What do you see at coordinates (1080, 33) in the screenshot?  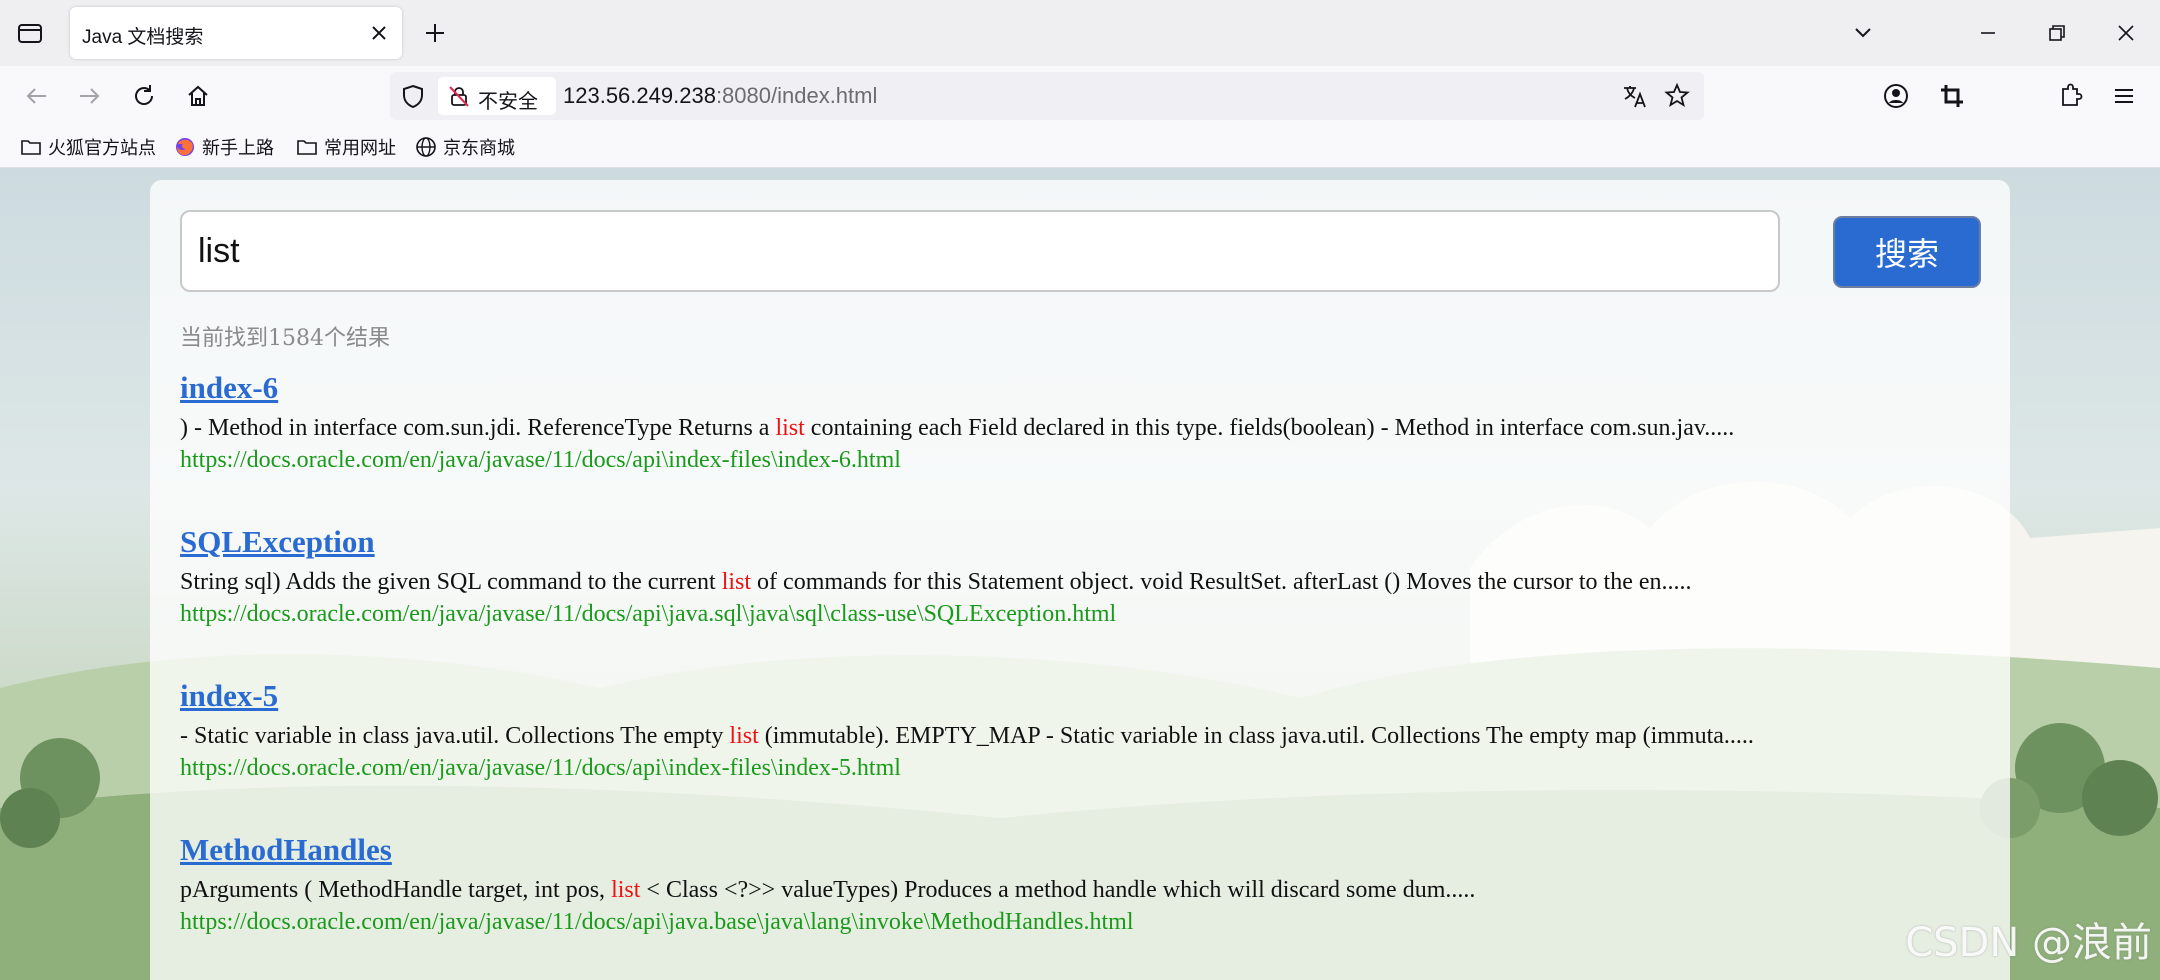 I see `tab-strip: Java 文档搜索` at bounding box center [1080, 33].